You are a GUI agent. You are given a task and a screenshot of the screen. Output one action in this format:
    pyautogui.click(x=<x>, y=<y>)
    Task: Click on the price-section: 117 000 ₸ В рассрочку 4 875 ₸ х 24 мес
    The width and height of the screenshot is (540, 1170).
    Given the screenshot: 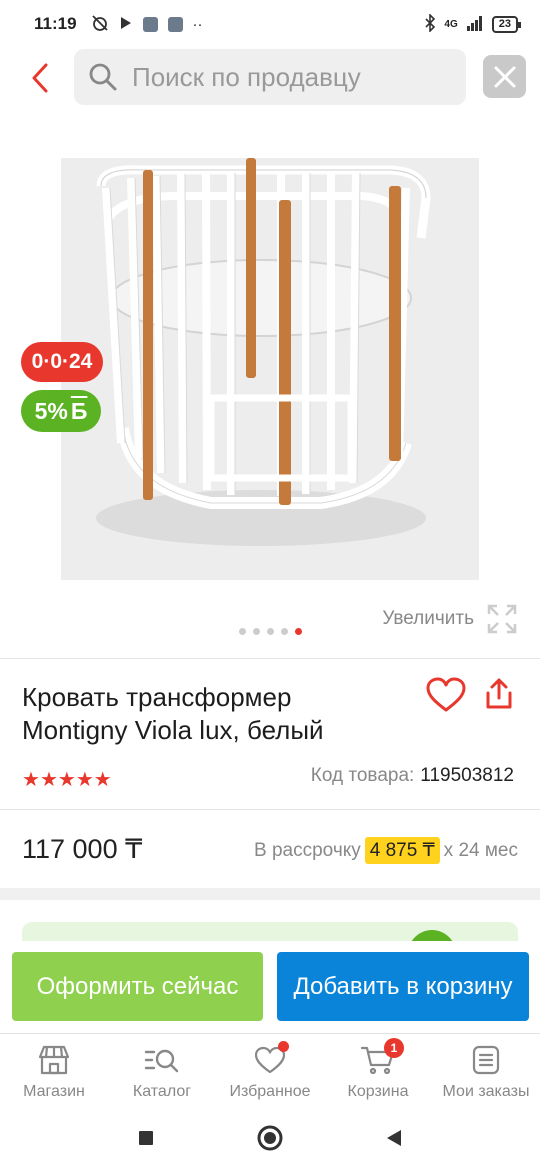 What is the action you would take?
    pyautogui.click(x=270, y=849)
    